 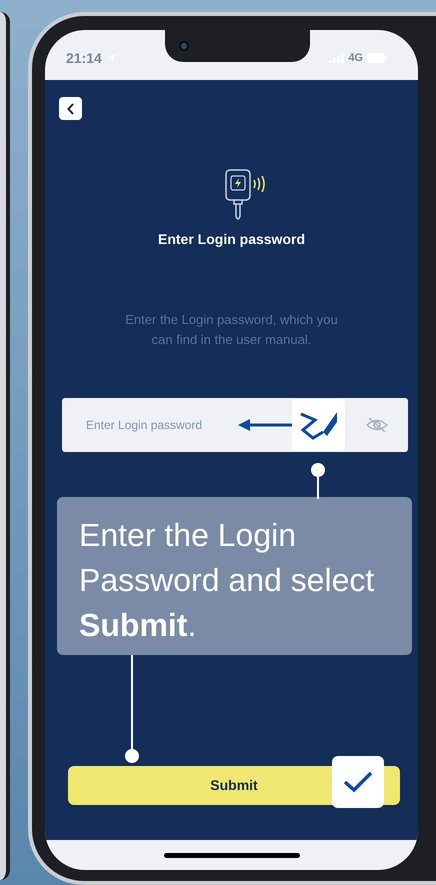 What do you see at coordinates (231, 330) in the screenshot?
I see `description-text: Enter the Login password, which you can find in the user manual.` at bounding box center [231, 330].